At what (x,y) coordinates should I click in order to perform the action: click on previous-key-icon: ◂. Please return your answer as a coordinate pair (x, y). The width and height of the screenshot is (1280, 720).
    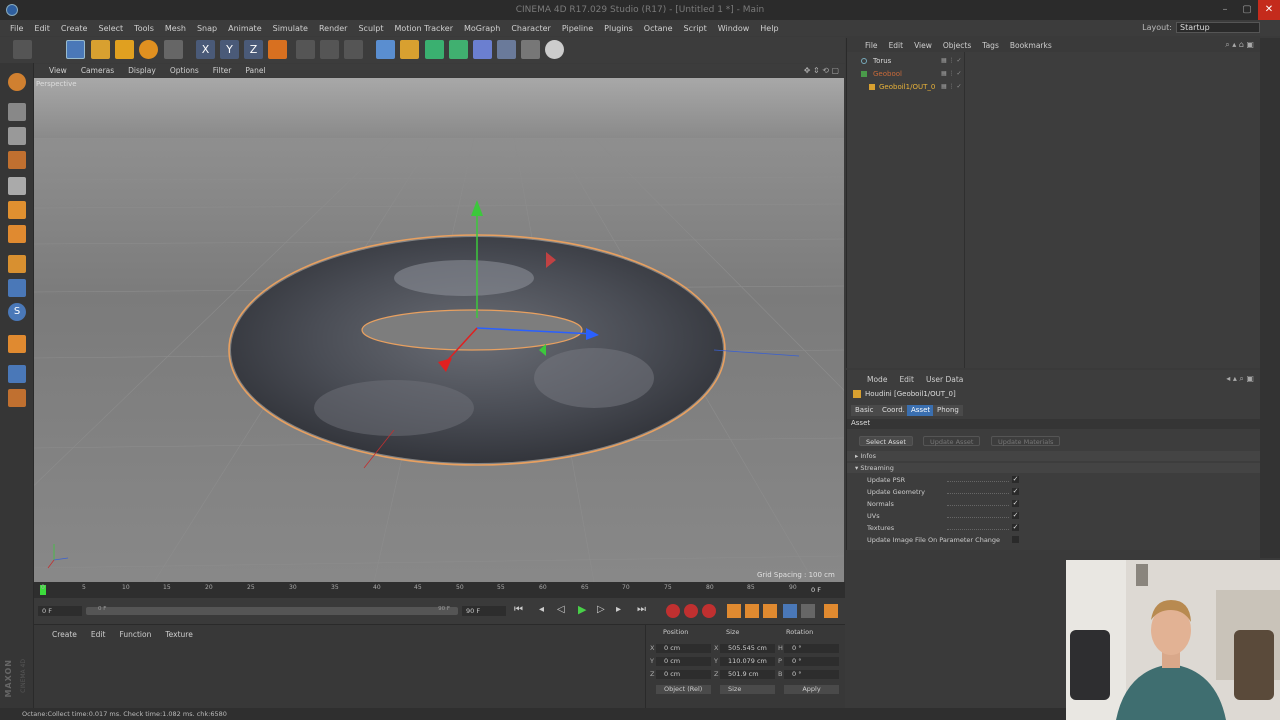
    Looking at the image, I should click on (541, 609).